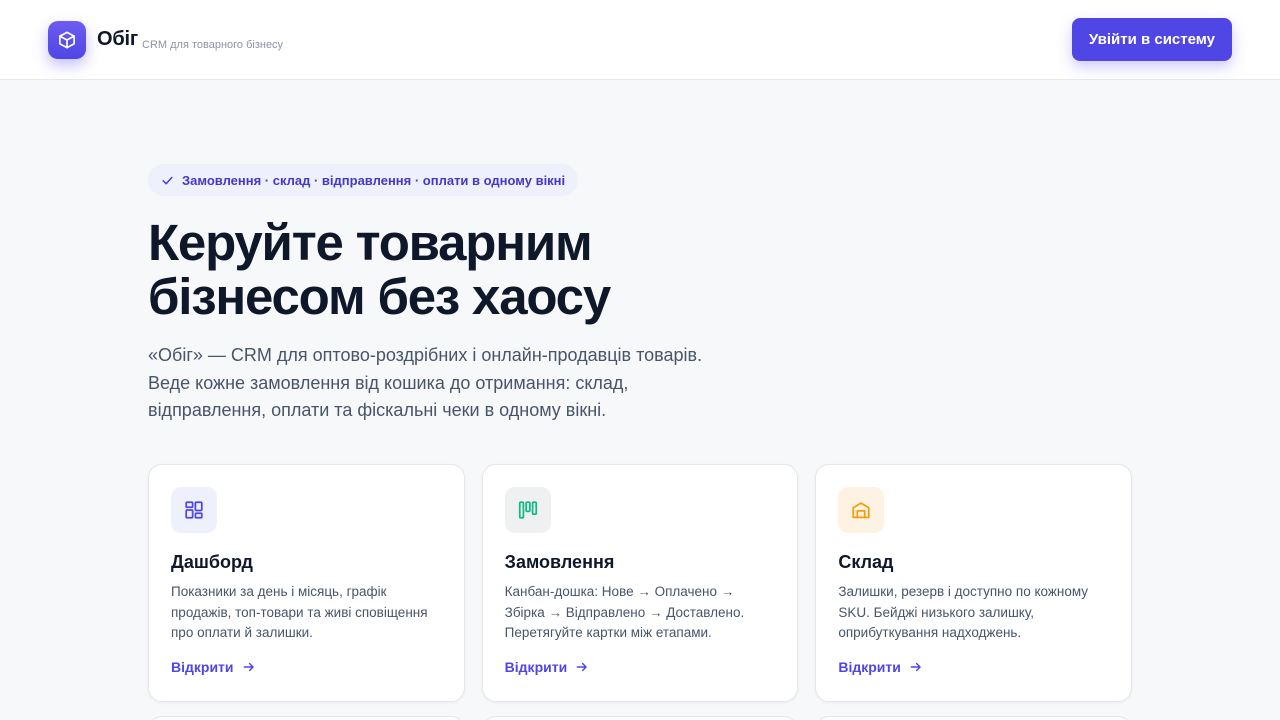 Image resolution: width=1280 pixels, height=720 pixels. Describe the element at coordinates (559, 562) in the screenshot. I see `card-title: Замовлення` at that location.